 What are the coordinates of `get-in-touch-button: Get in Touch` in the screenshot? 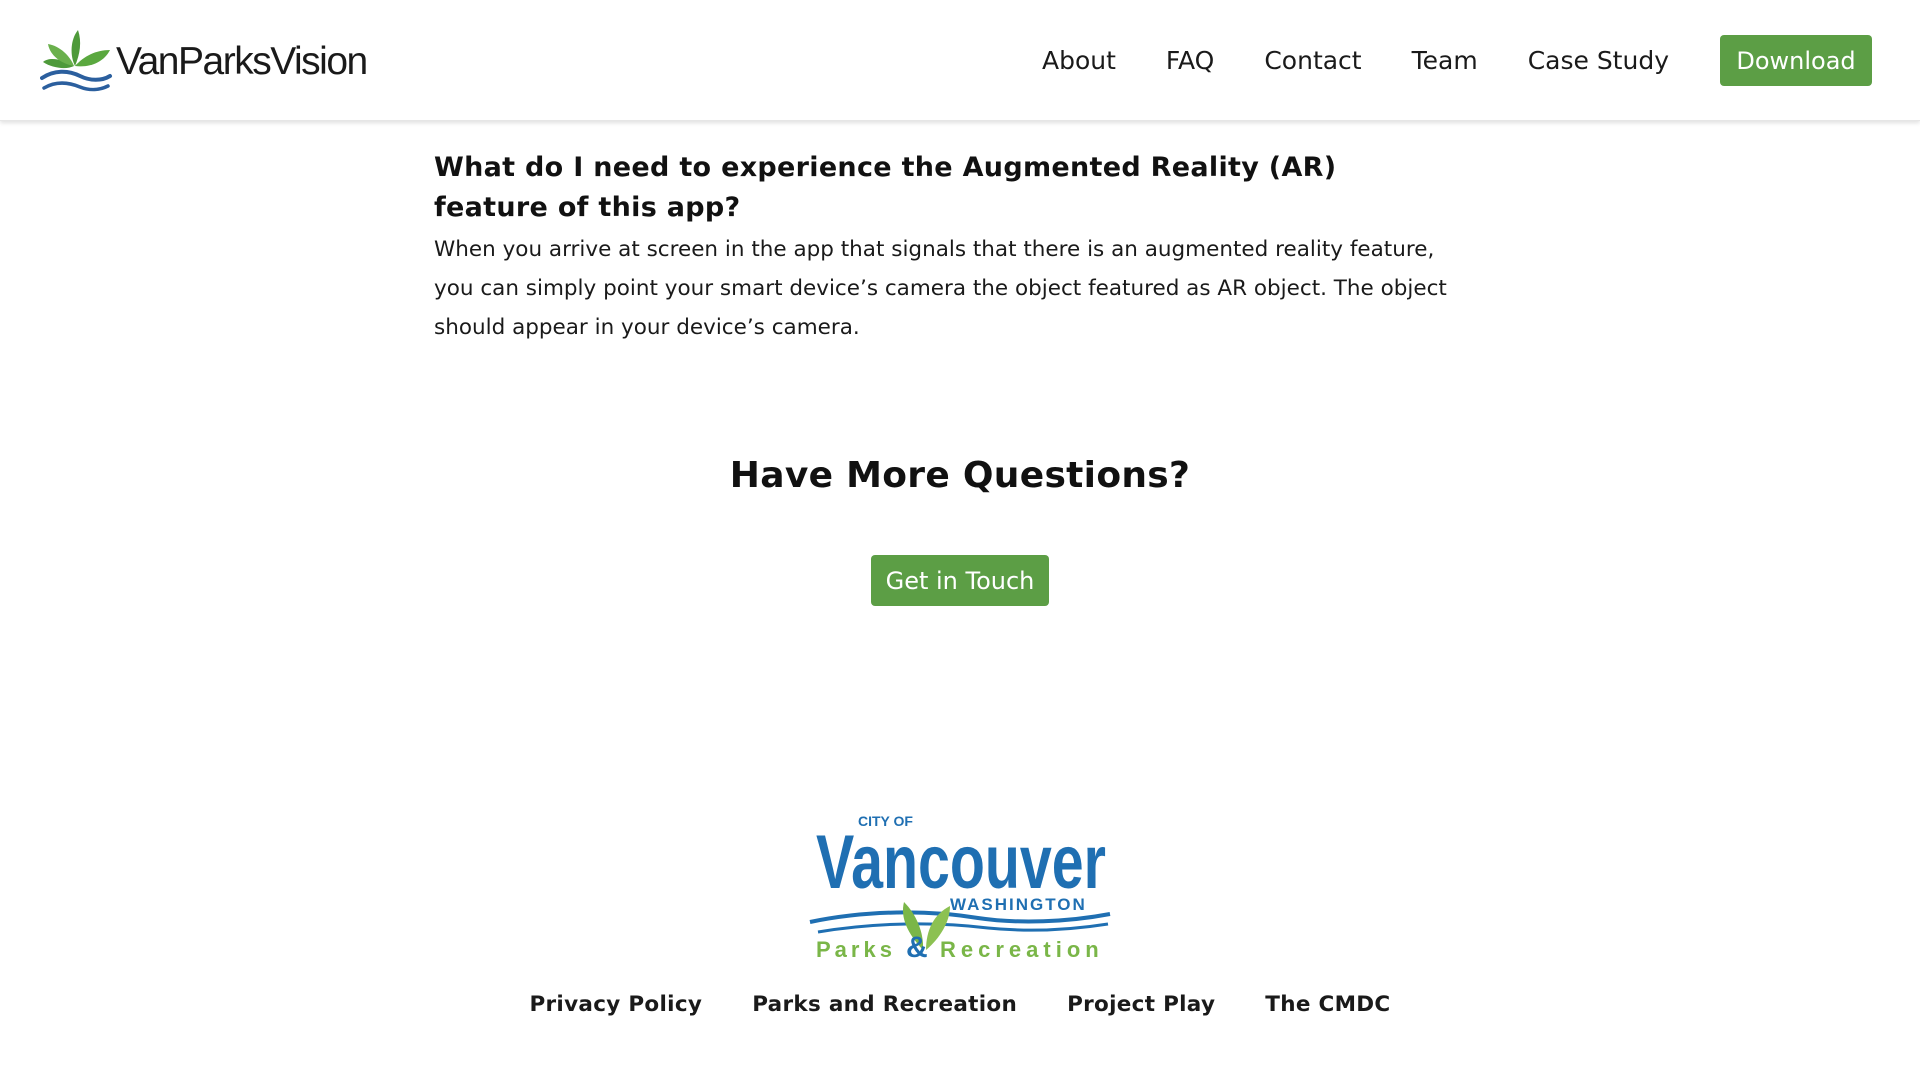 It's located at (960, 580).